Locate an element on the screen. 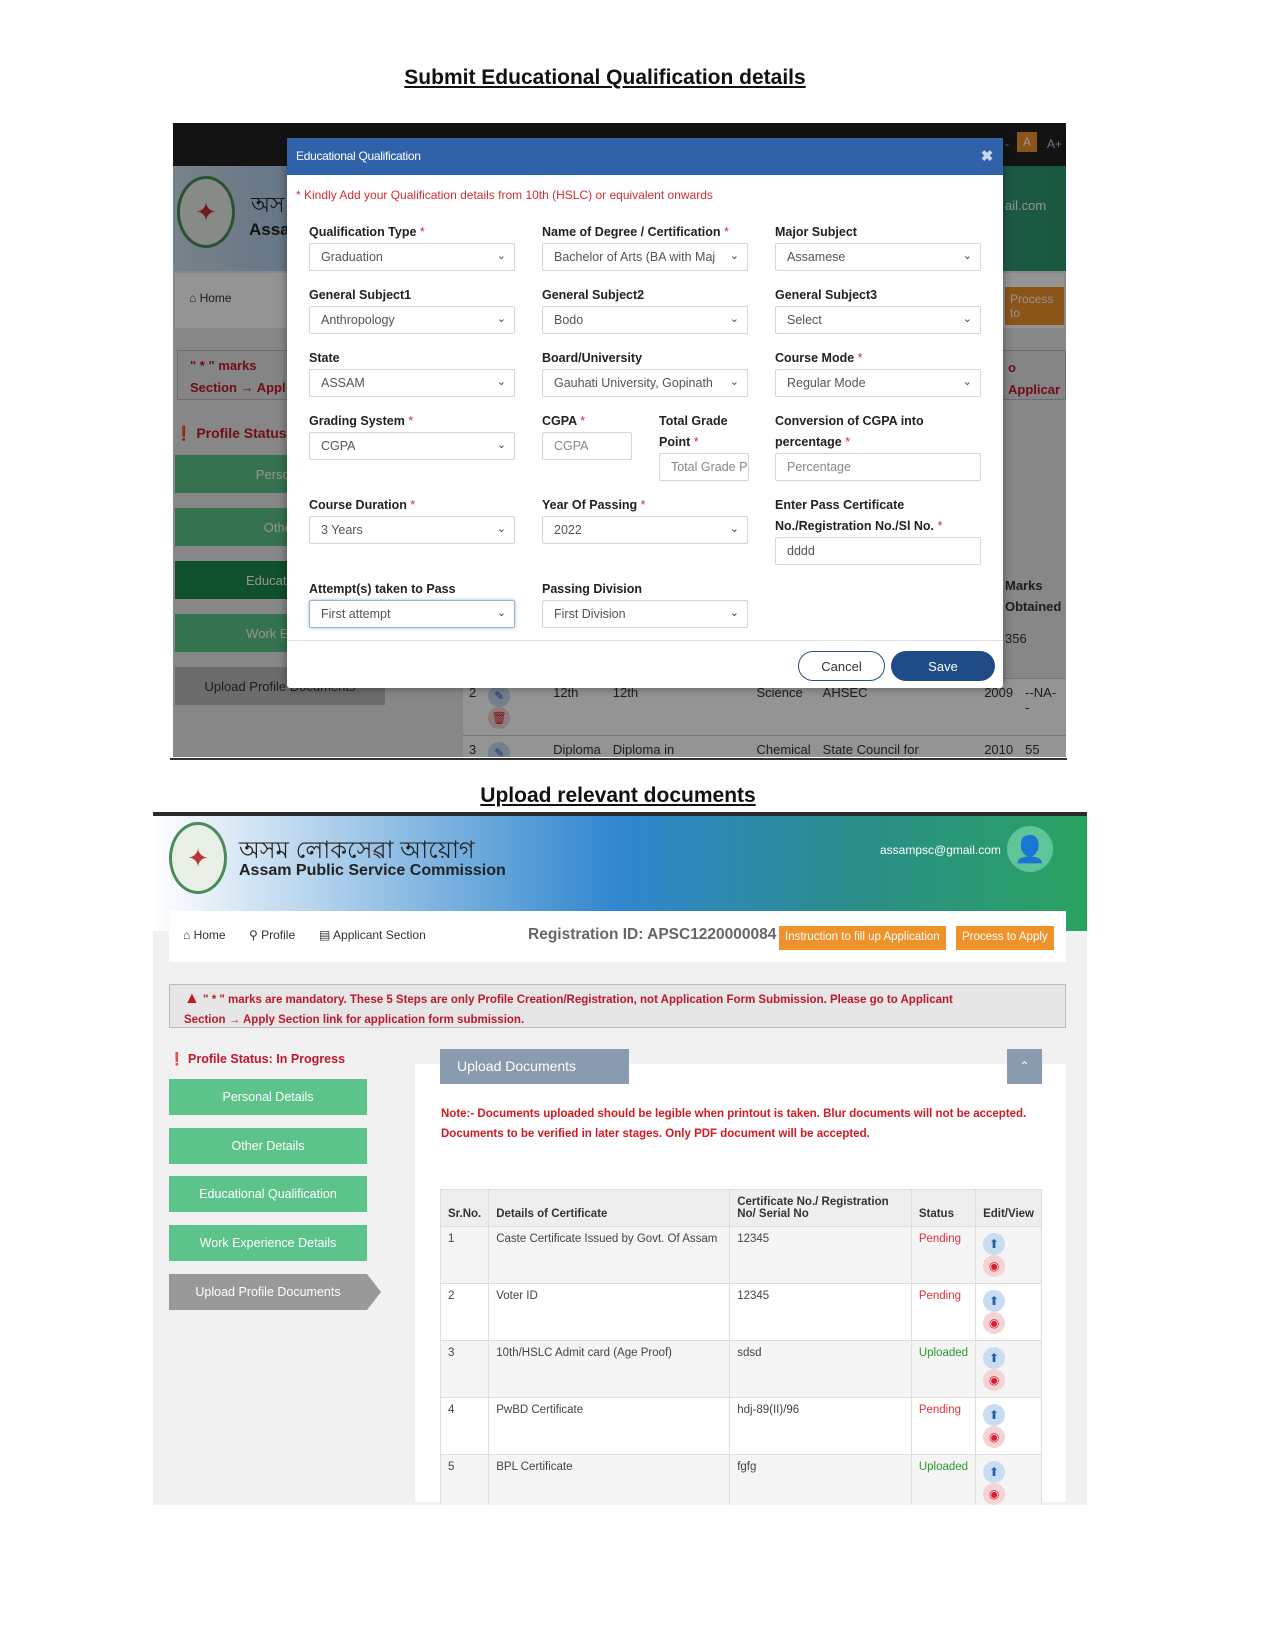 The height and width of the screenshot is (1650, 1275). close-icon: ✖ is located at coordinates (987, 156).